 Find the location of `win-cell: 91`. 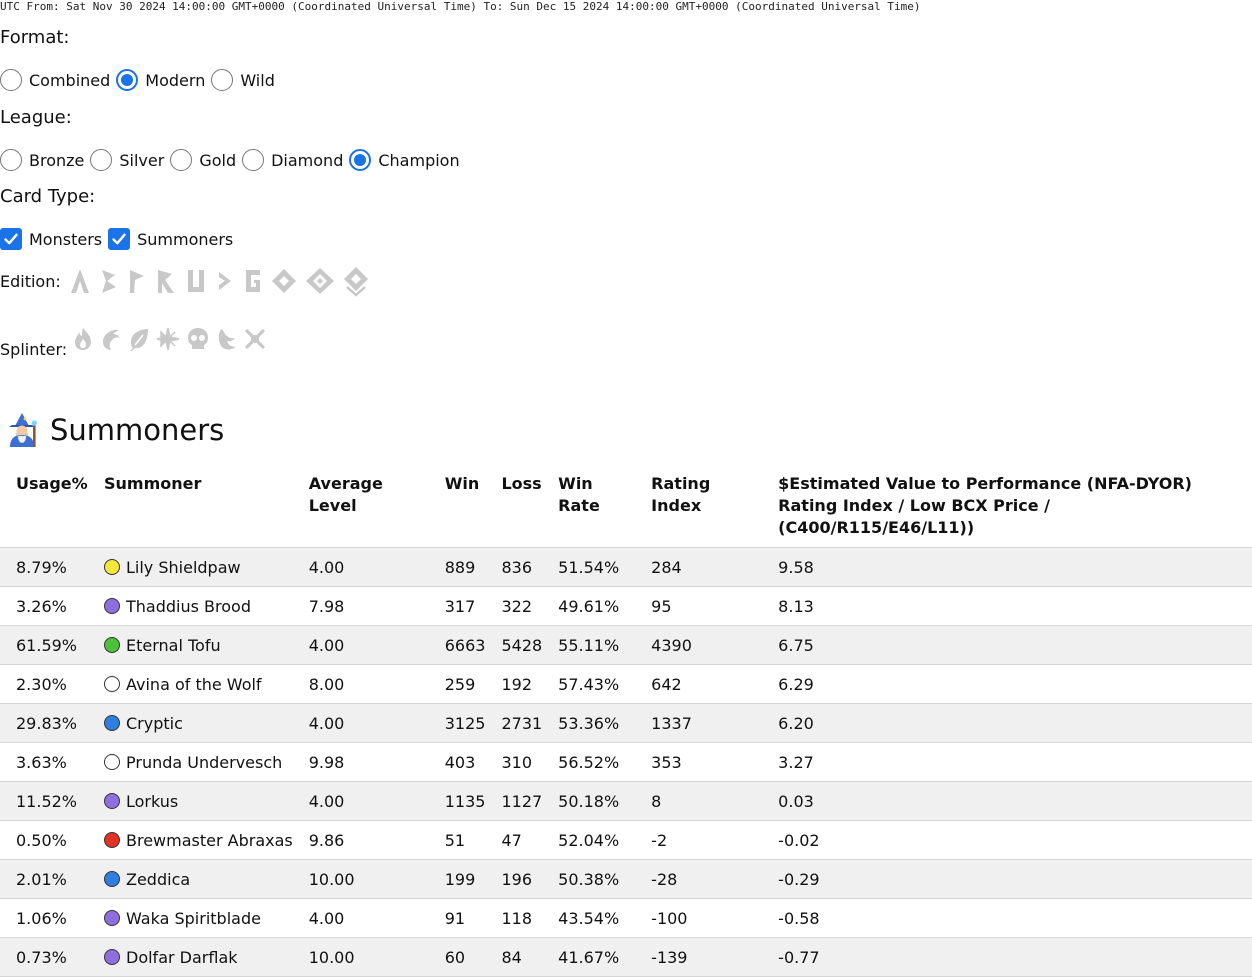

win-cell: 91 is located at coordinates (465, 918).